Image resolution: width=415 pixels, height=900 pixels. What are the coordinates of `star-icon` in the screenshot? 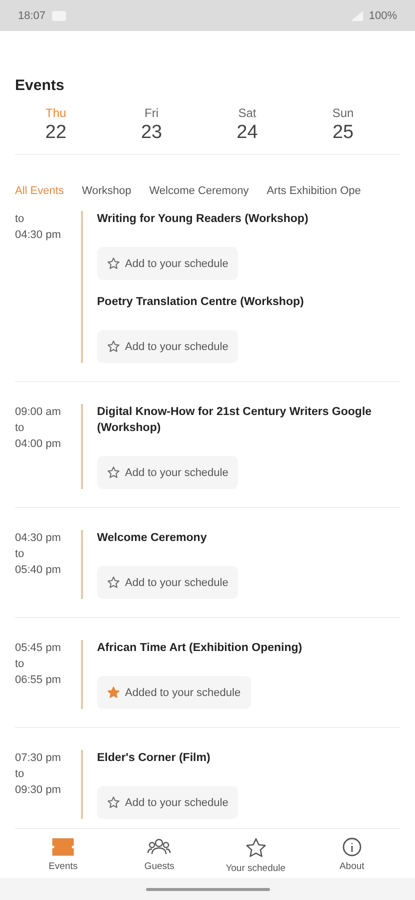 It's located at (255, 848).